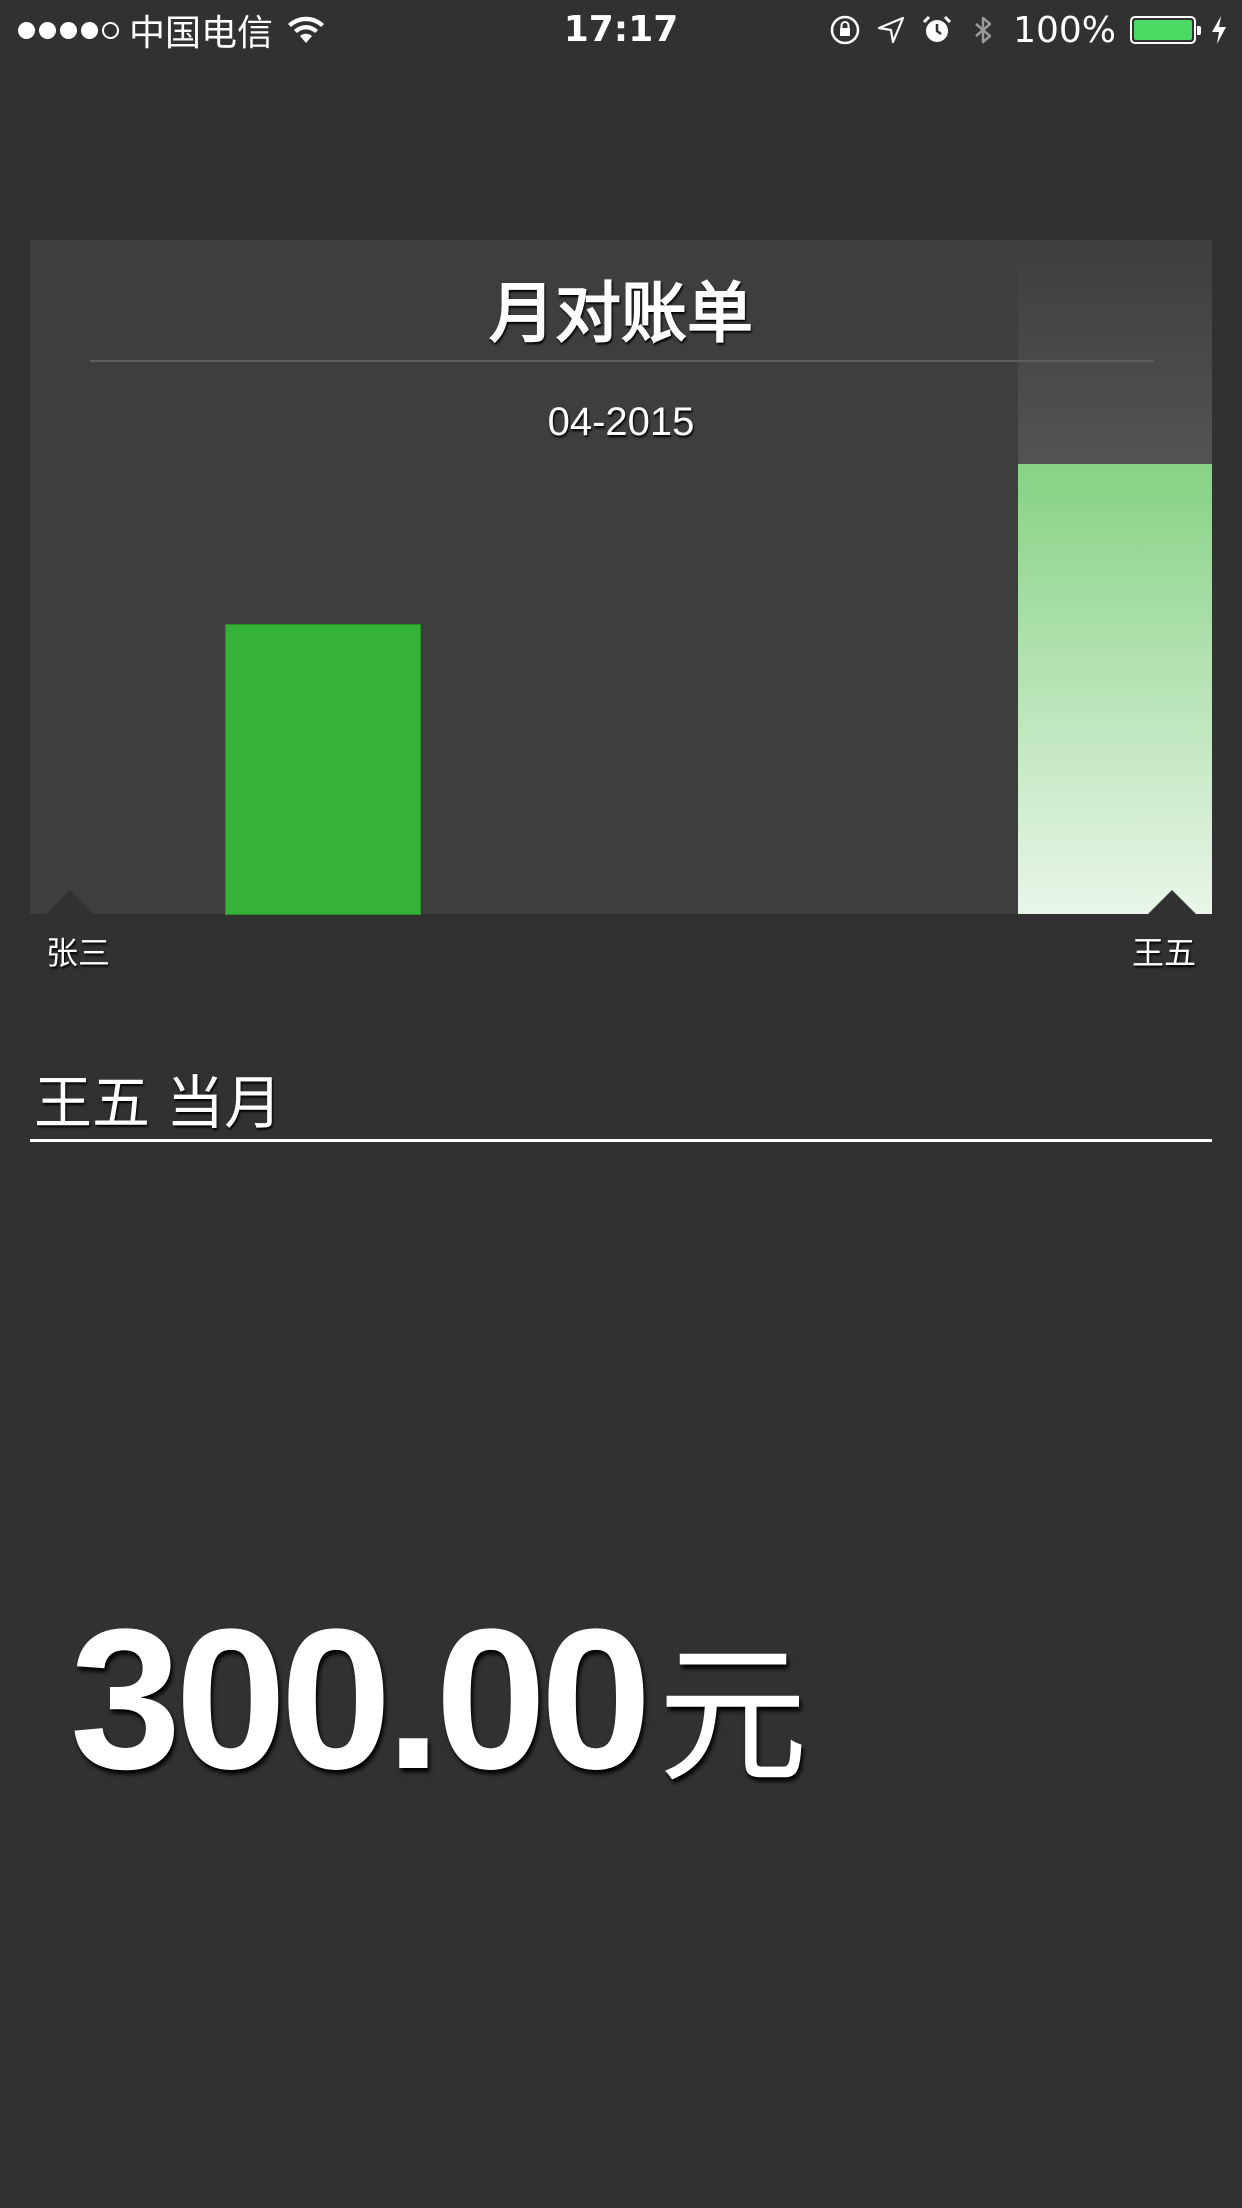 This screenshot has width=1242, height=2208. What do you see at coordinates (621, 1140) in the screenshot?
I see `section-divider` at bounding box center [621, 1140].